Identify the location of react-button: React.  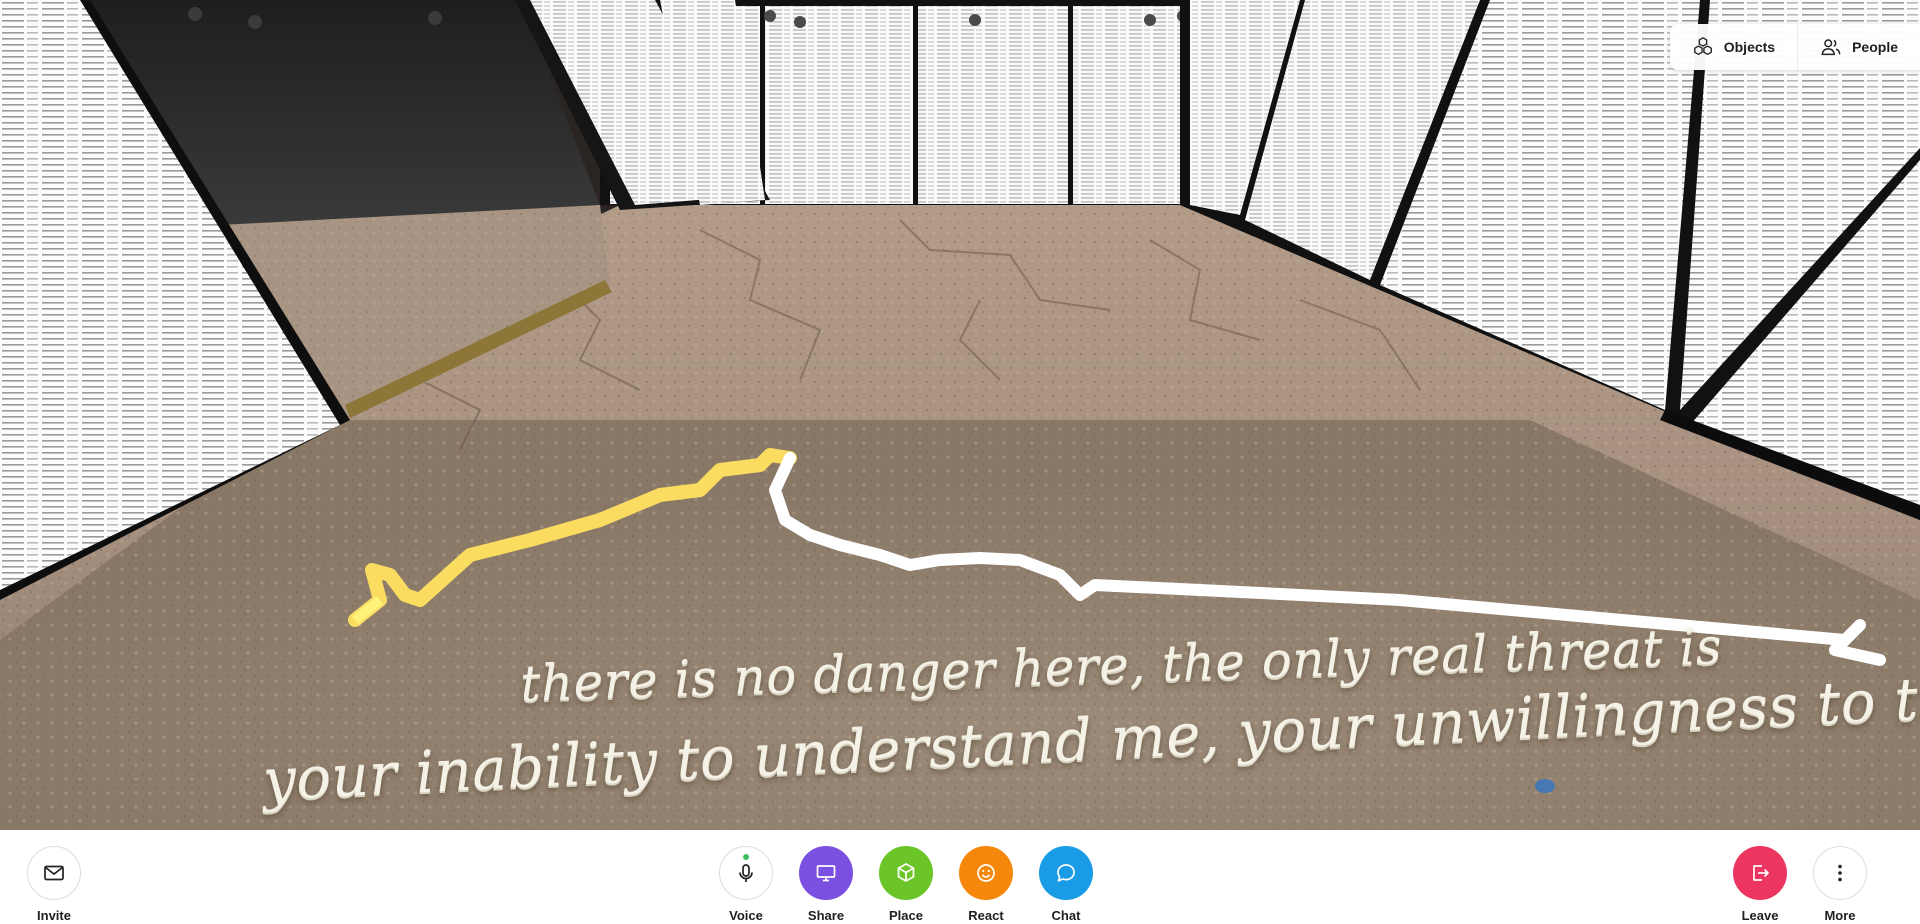
(986, 884).